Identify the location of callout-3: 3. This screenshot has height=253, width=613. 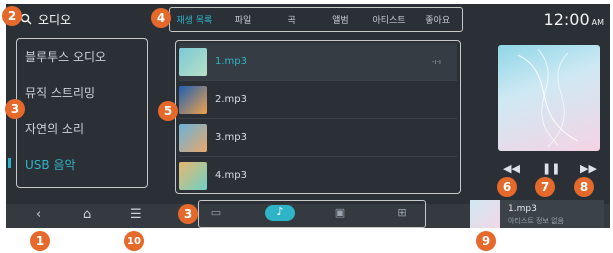
(15, 109).